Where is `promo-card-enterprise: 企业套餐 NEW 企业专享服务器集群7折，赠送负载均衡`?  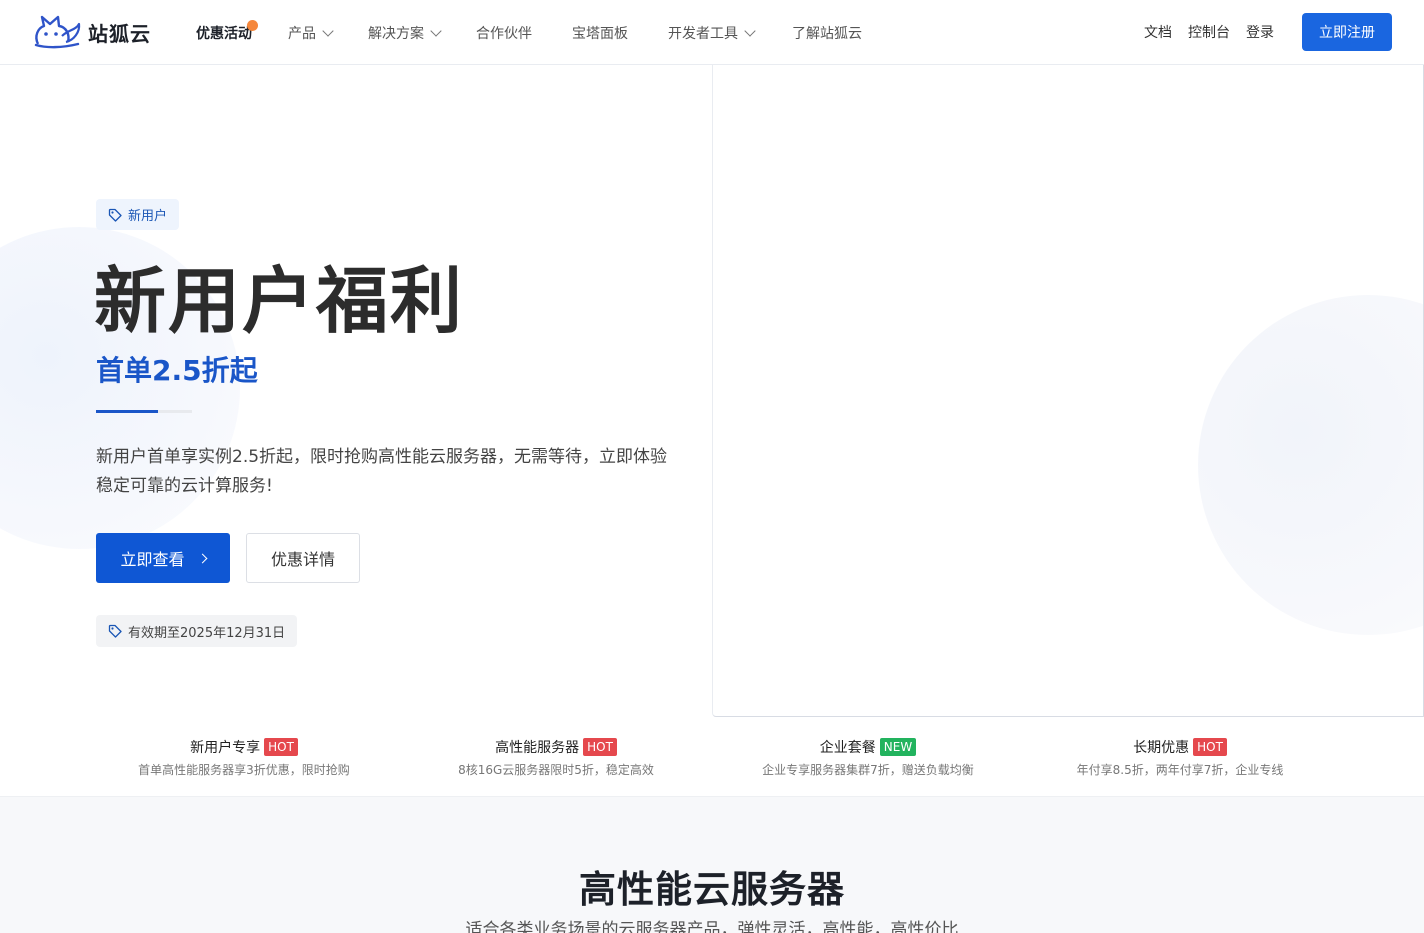 promo-card-enterprise: 企业套餐 NEW 企业专享服务器集群7折，赠送负载均衡 is located at coordinates (868, 757).